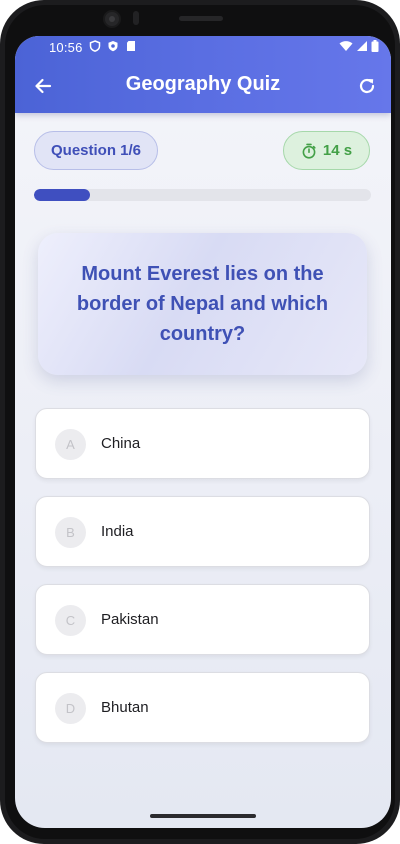  I want to click on option-text: India, so click(117, 531).